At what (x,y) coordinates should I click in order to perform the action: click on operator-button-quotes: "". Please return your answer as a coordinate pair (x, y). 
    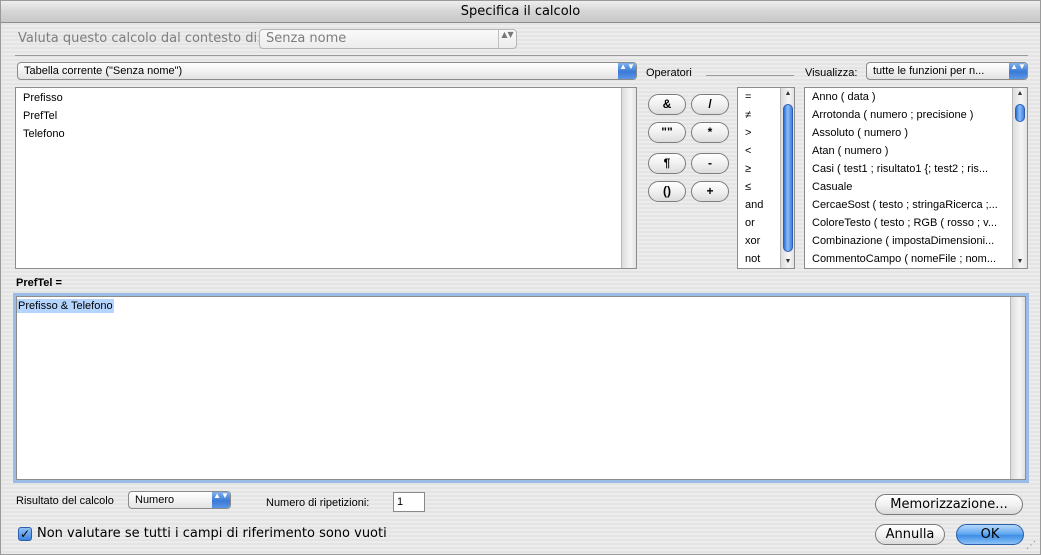
    Looking at the image, I should click on (667, 132).